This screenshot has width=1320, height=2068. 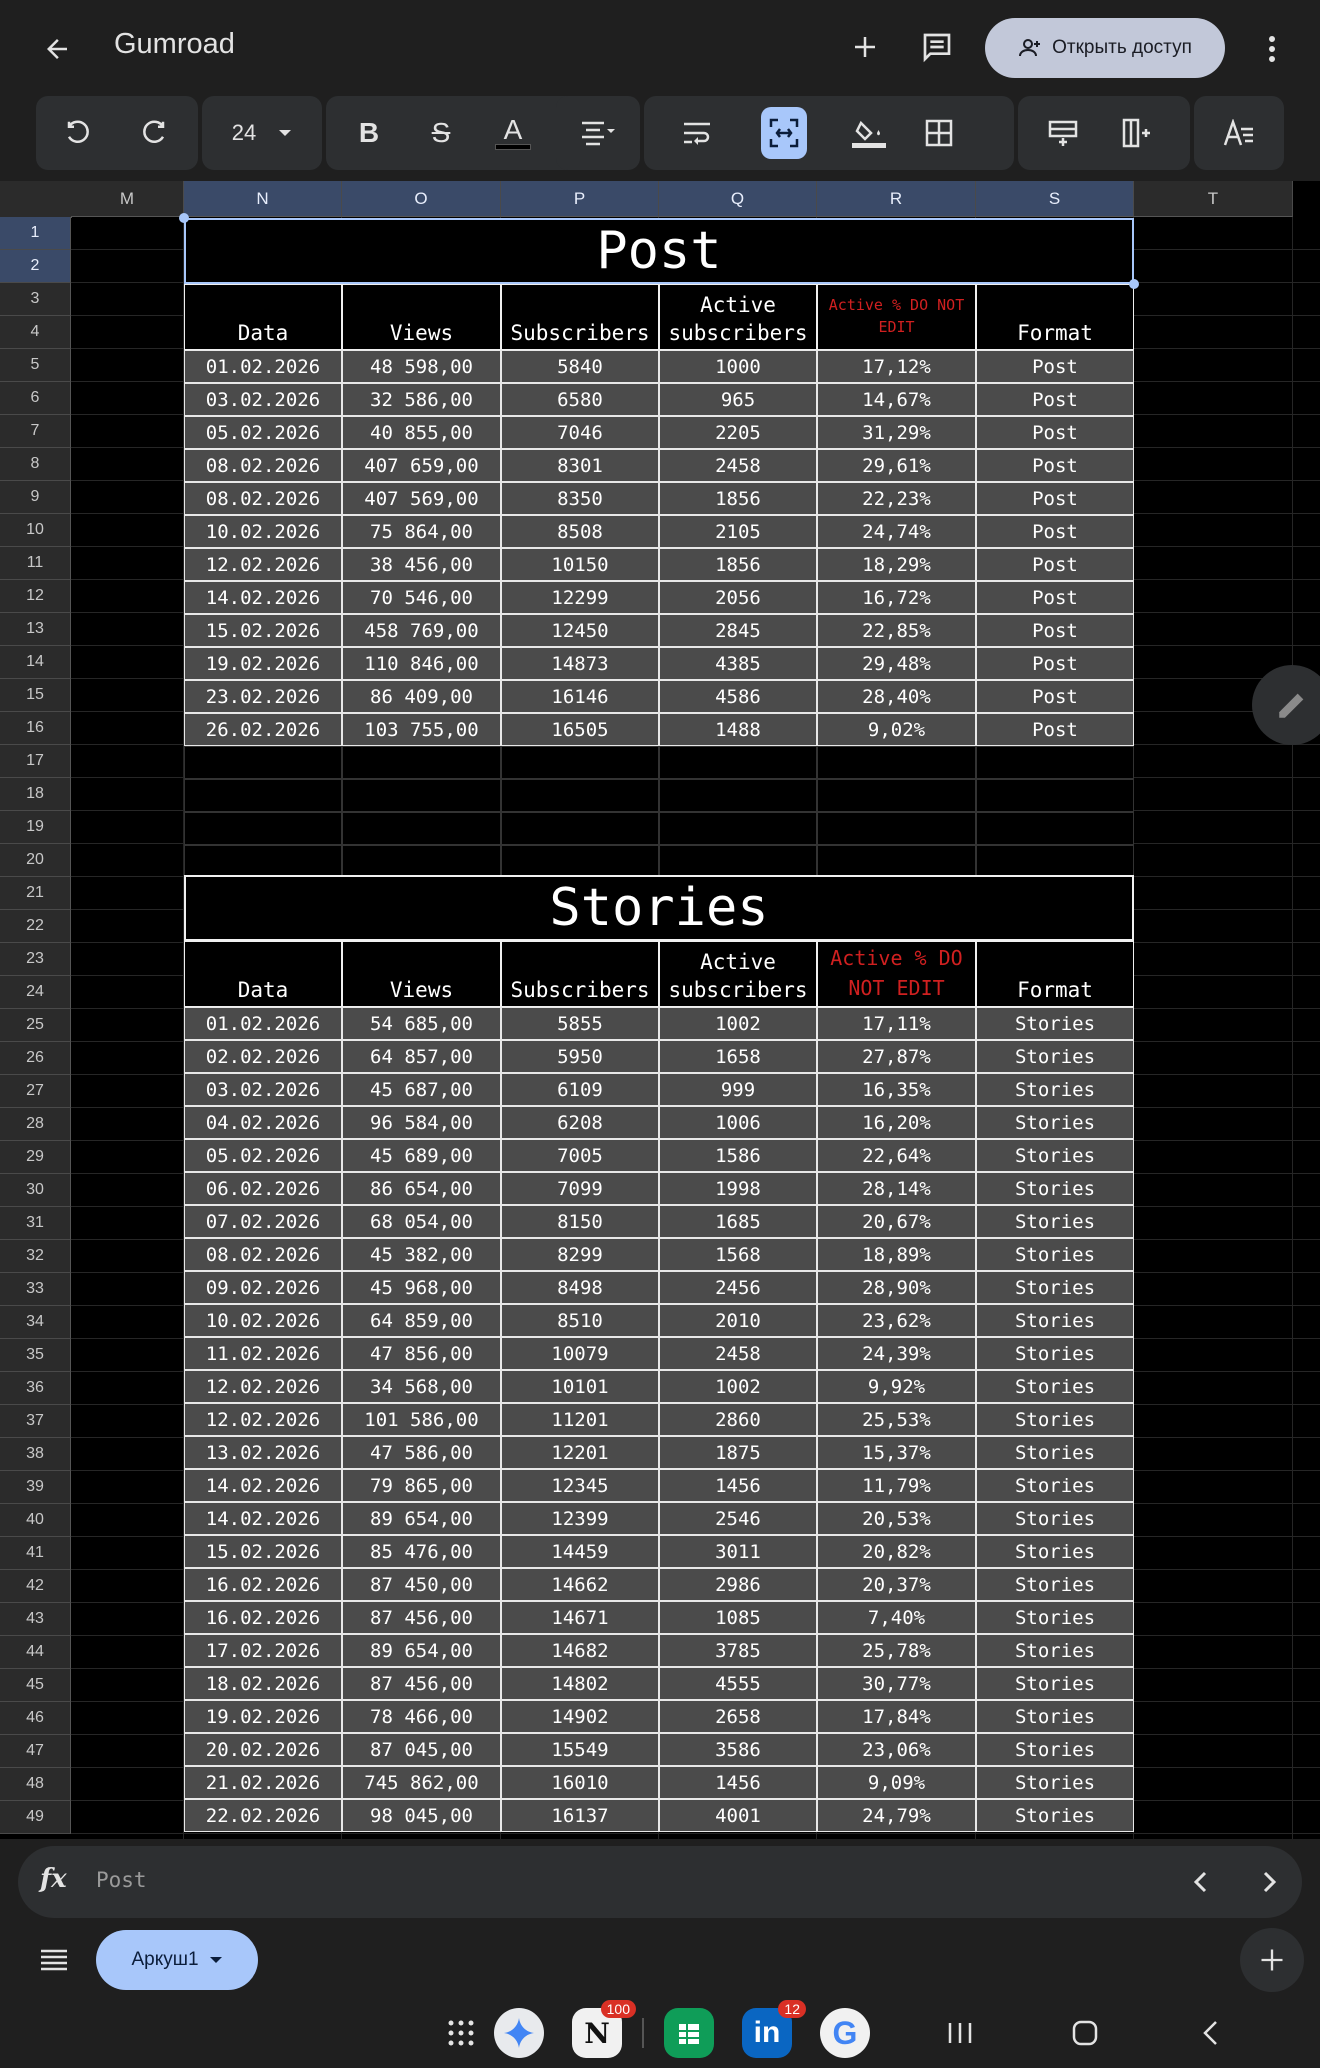 What do you see at coordinates (580, 1122) in the screenshot?
I see `cell-subscribers: 6208` at bounding box center [580, 1122].